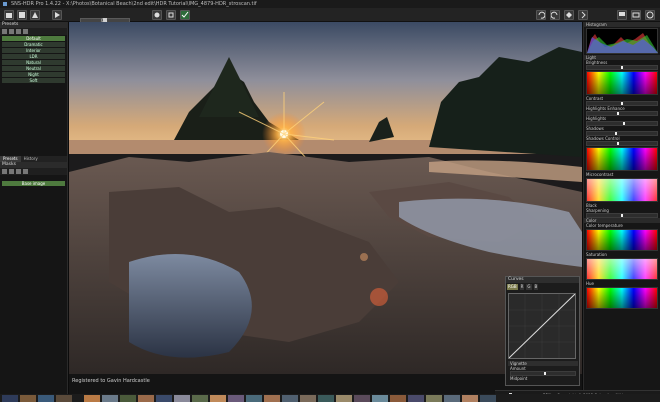 The width and height of the screenshot is (660, 402). I want to click on highlight-enhance-slider, so click(622, 113).